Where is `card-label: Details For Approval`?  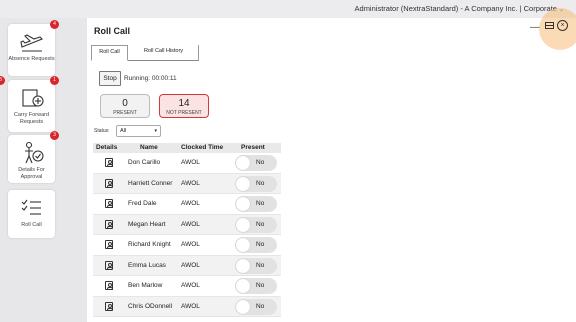 card-label: Details For Approval is located at coordinates (31, 173).